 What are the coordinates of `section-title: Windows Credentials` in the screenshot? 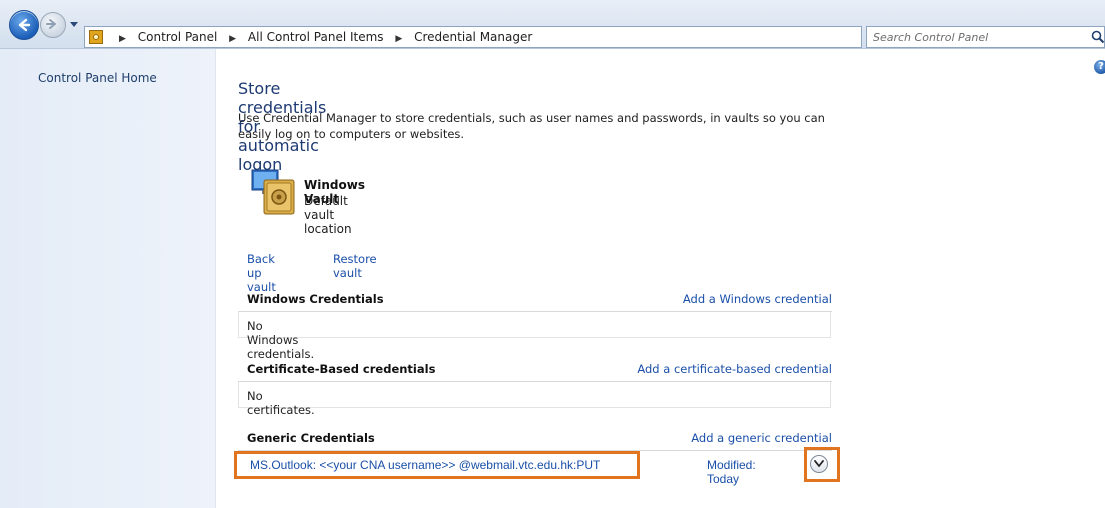 It's located at (315, 299).